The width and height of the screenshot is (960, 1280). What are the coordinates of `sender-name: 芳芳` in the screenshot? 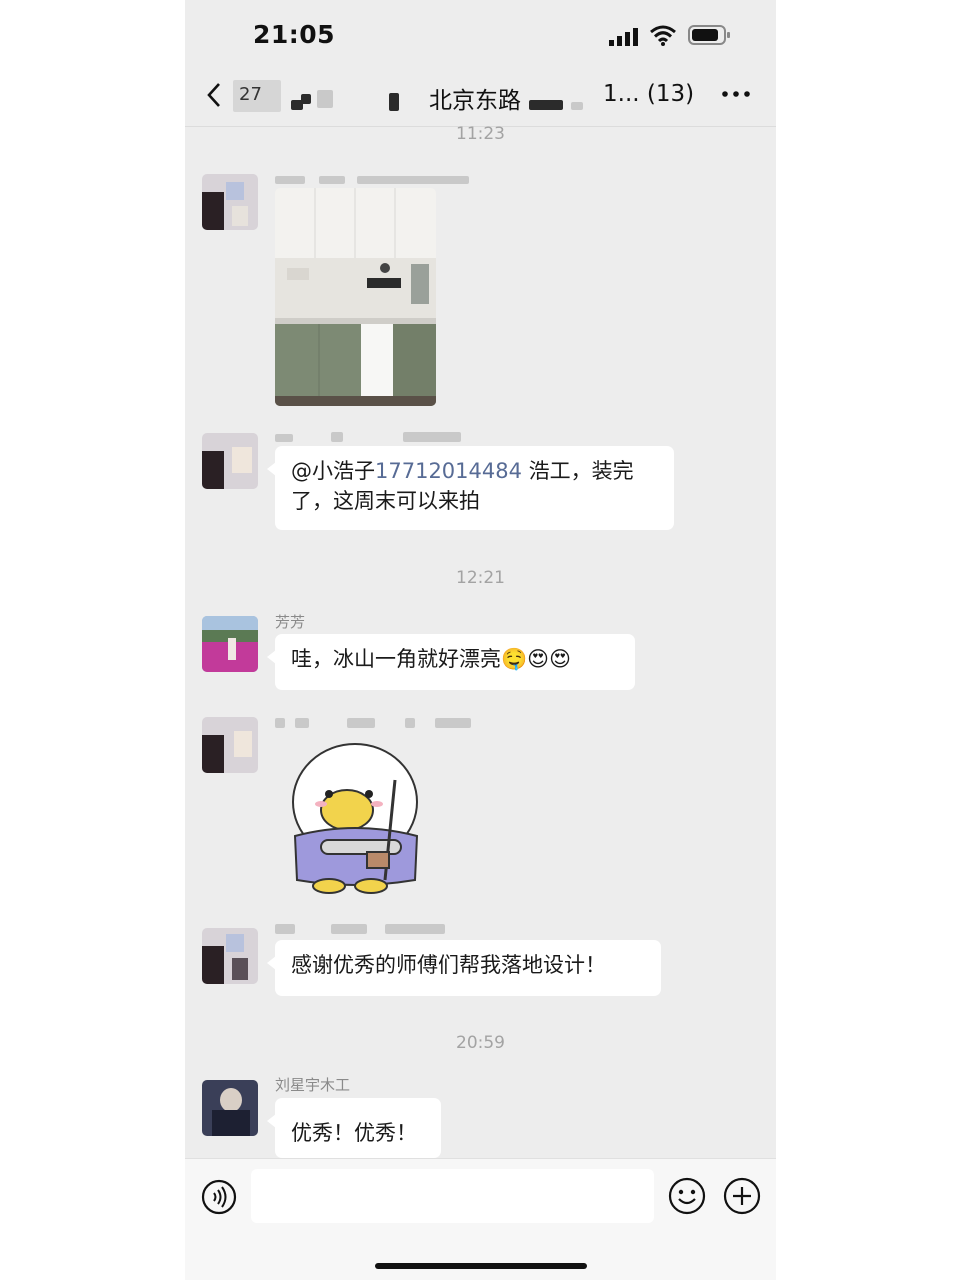 It's located at (290, 622).